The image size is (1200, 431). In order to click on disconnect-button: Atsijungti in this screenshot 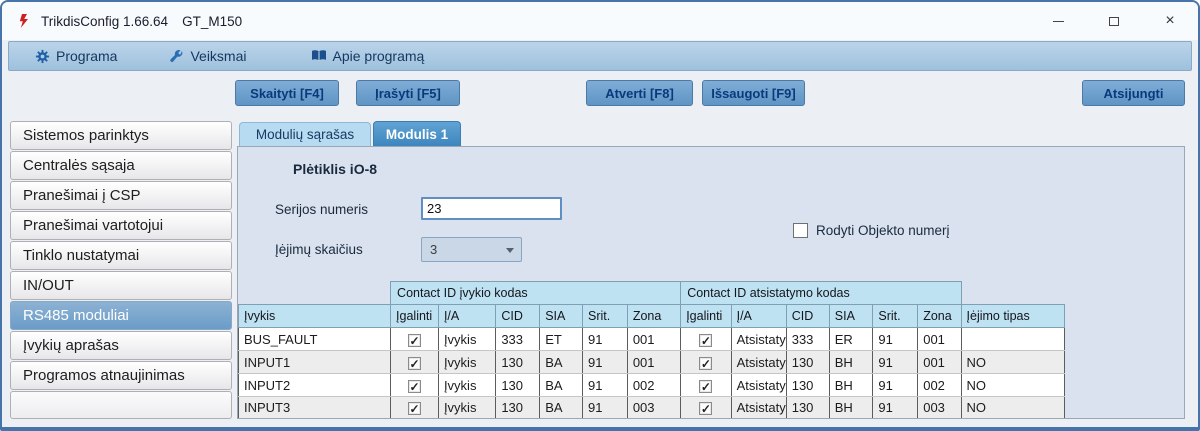, I will do `click(1133, 93)`.